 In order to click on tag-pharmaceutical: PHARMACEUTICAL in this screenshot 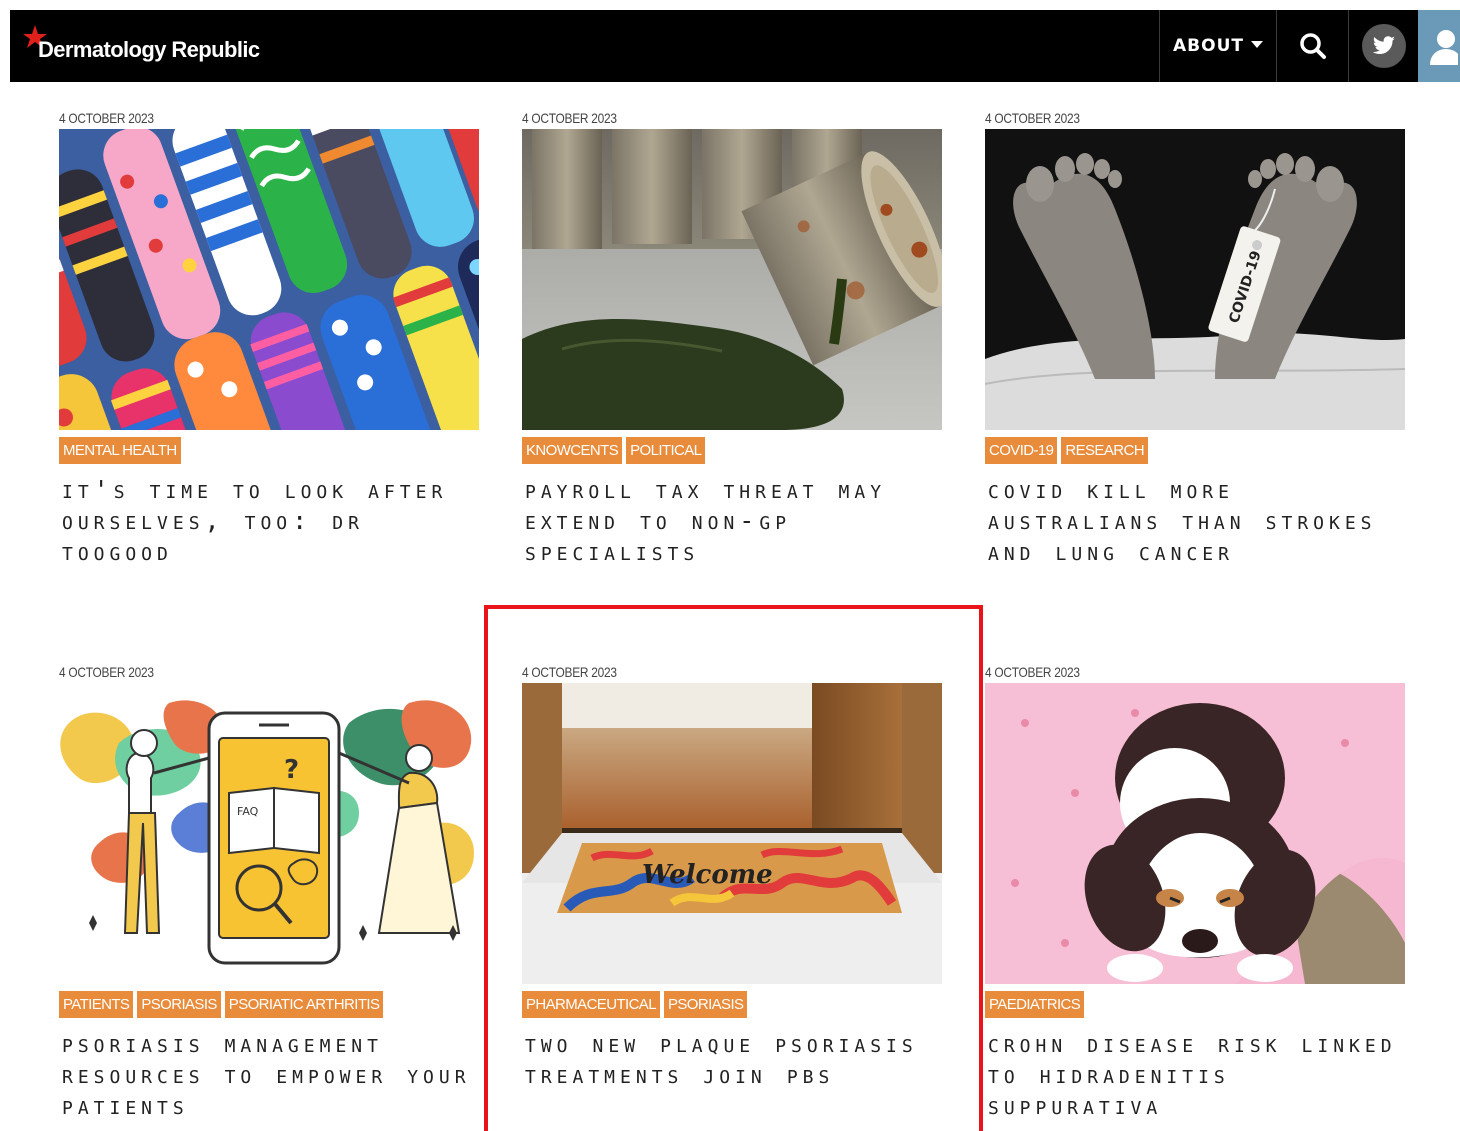, I will do `click(591, 1004)`.